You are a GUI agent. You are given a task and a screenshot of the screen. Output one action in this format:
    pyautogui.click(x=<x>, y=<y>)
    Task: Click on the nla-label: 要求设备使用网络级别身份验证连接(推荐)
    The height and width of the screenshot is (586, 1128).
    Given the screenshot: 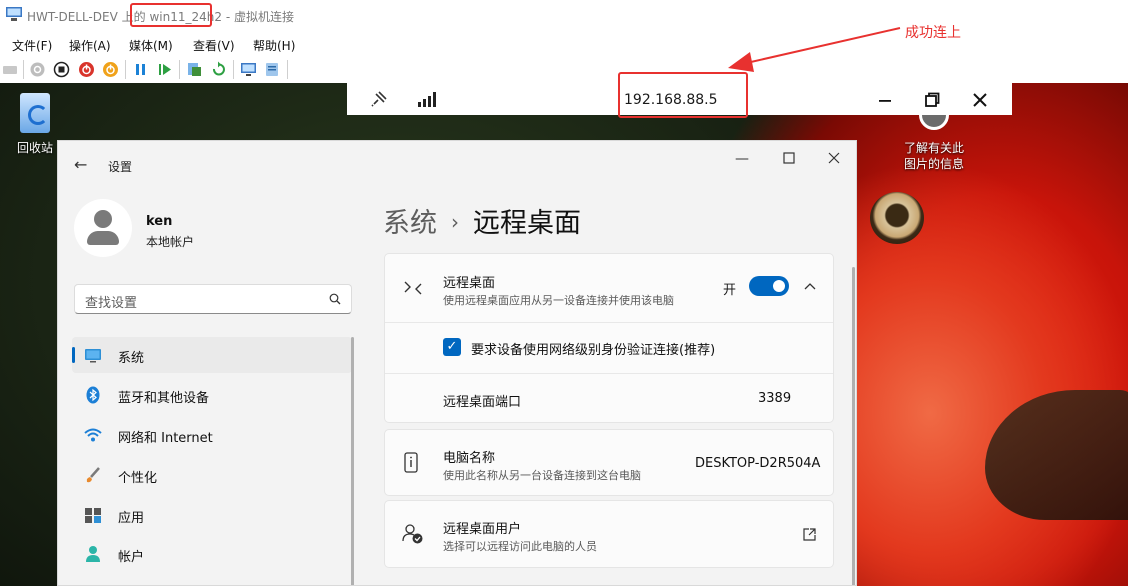 What is the action you would take?
    pyautogui.click(x=593, y=350)
    